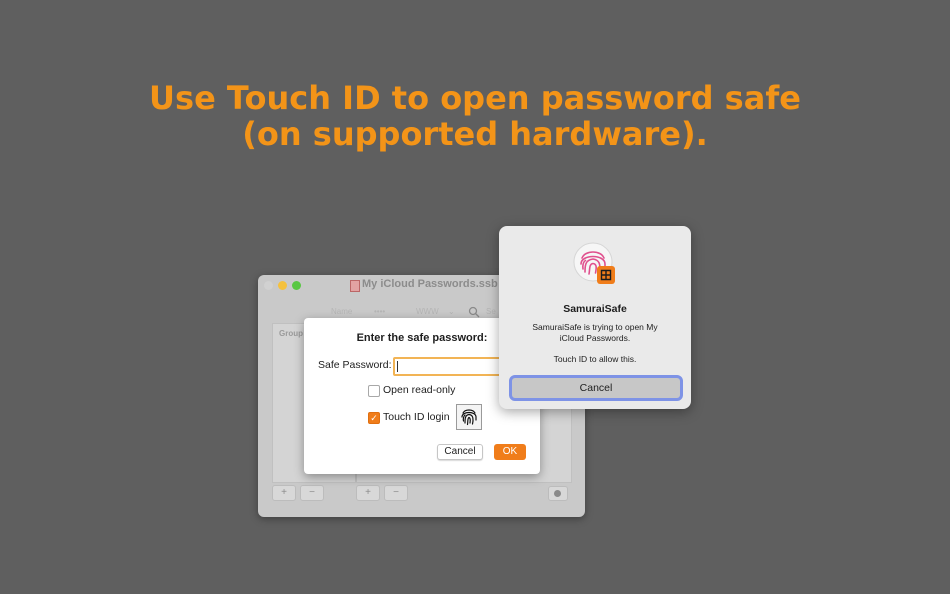 Image resolution: width=950 pixels, height=594 pixels. I want to click on text-caret, so click(397, 366).